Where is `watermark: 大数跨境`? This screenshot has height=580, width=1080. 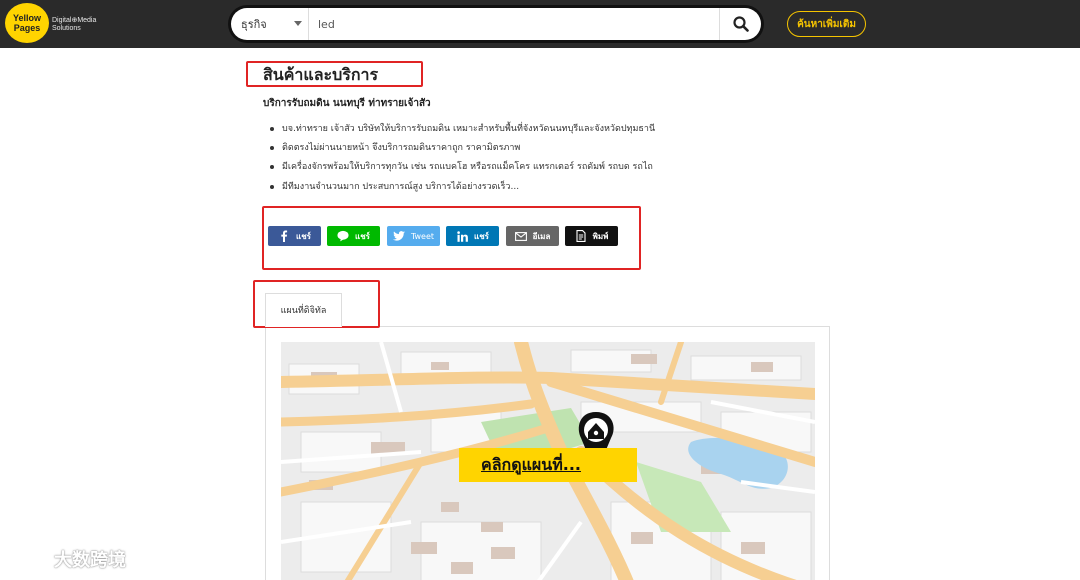
watermark: 大数跨境 is located at coordinates (67, 559).